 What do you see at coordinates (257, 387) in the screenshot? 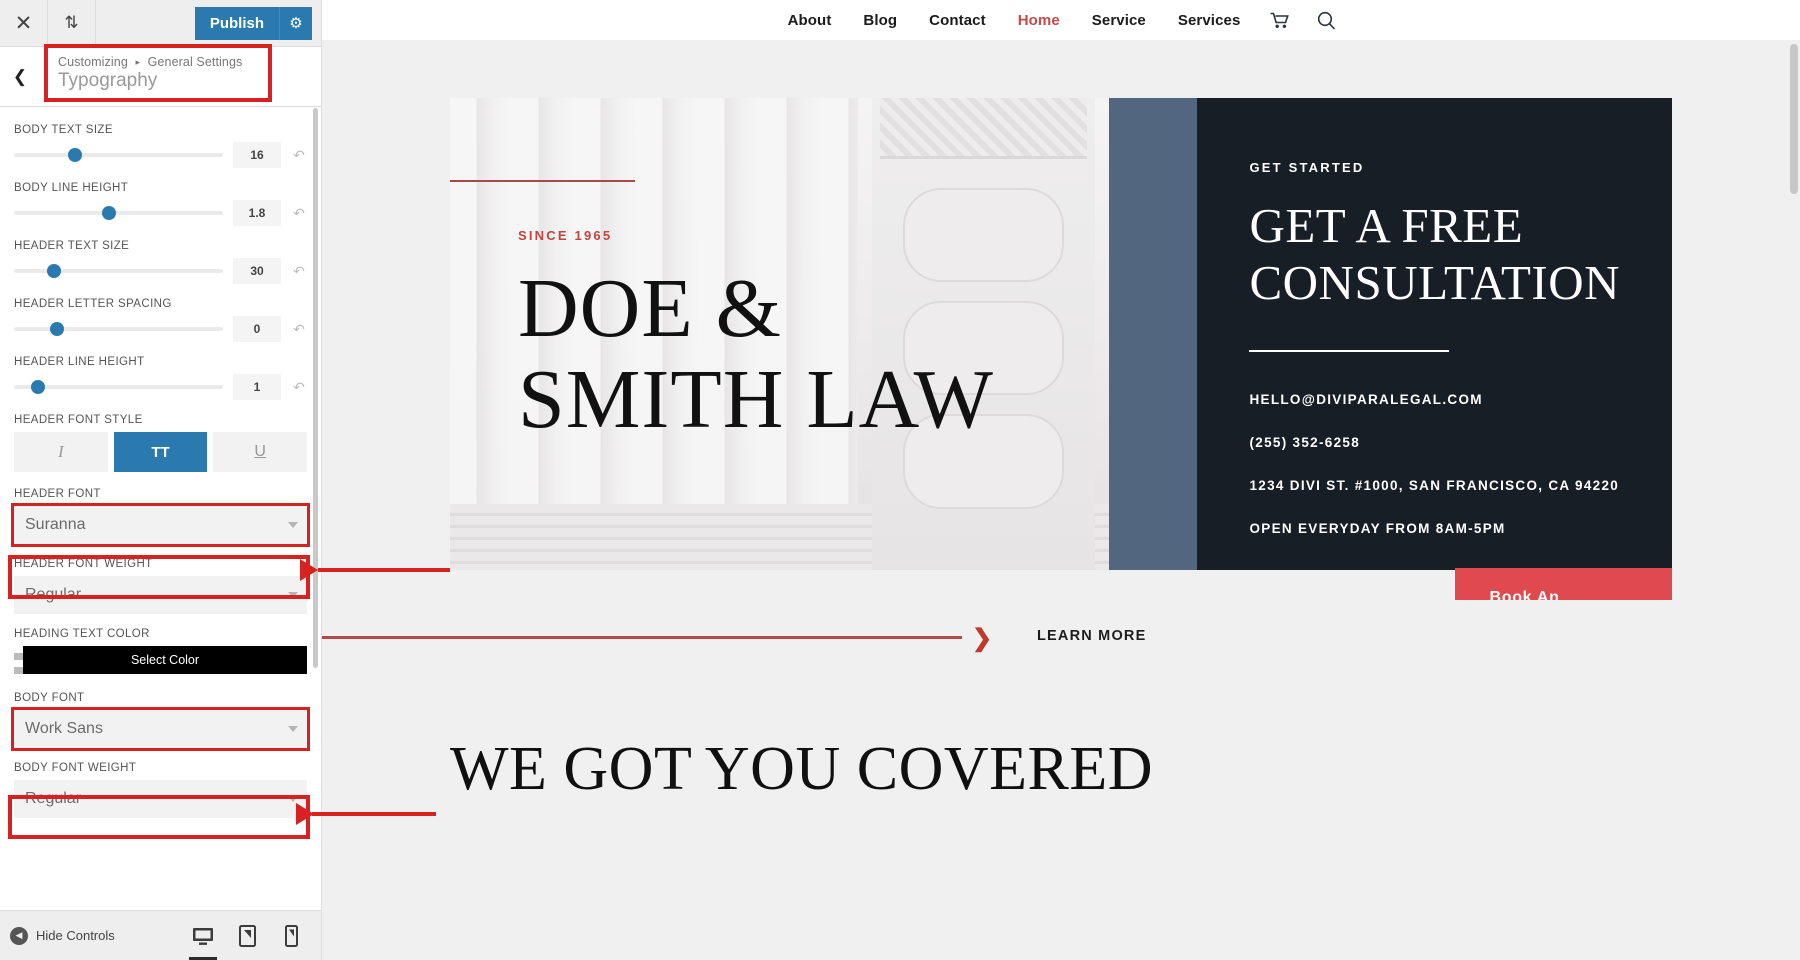
I see `value-input-header-line-height: 1` at bounding box center [257, 387].